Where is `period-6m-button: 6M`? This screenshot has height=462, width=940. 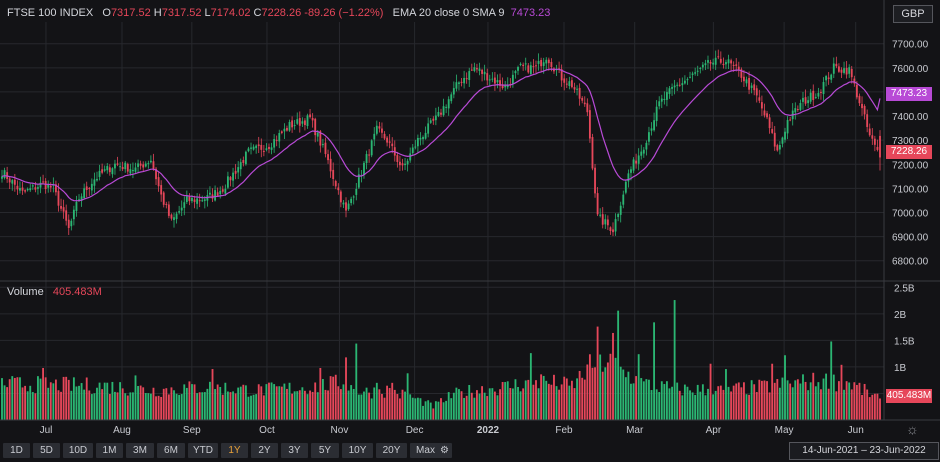
period-6m-button: 6M is located at coordinates (171, 450).